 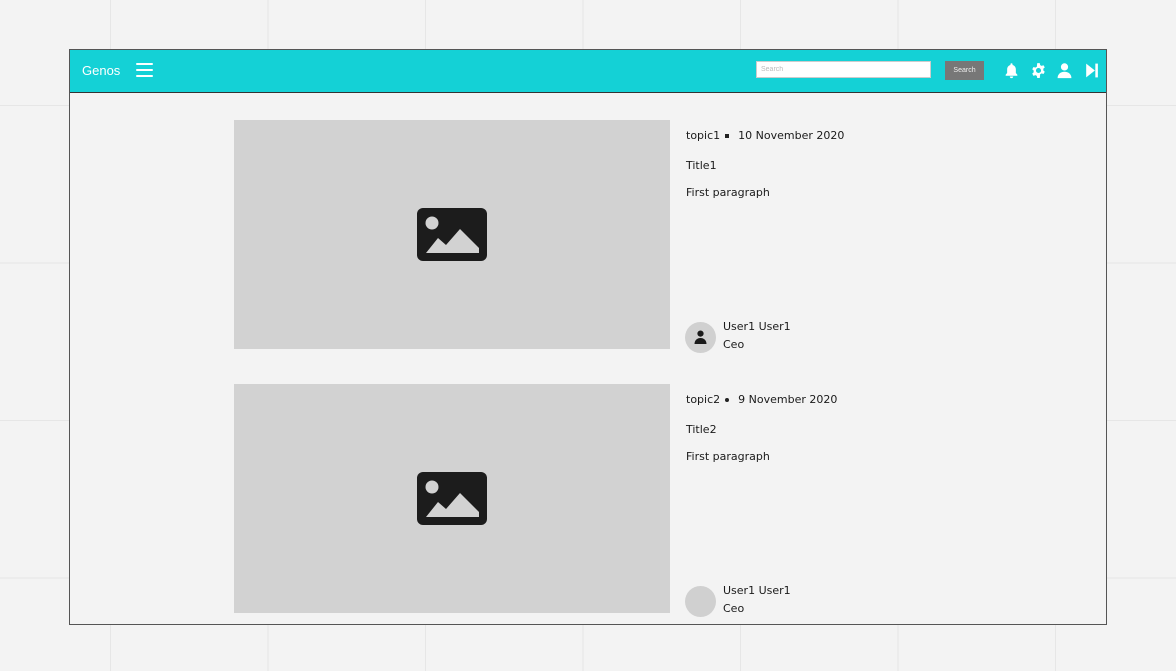 What do you see at coordinates (791, 135) in the screenshot?
I see `article-date: 10 November 2020` at bounding box center [791, 135].